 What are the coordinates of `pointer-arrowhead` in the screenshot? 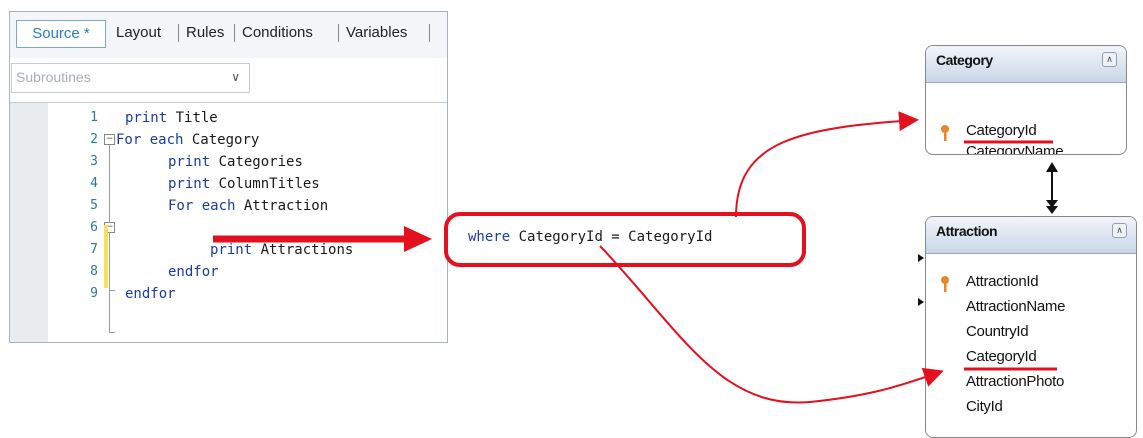 It's located at (418, 239).